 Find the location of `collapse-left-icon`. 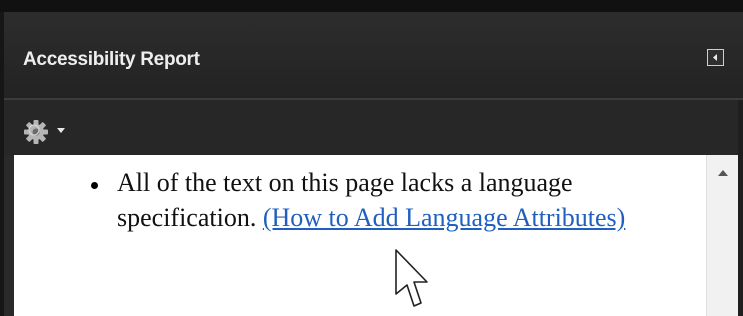

collapse-left-icon is located at coordinates (715, 57).